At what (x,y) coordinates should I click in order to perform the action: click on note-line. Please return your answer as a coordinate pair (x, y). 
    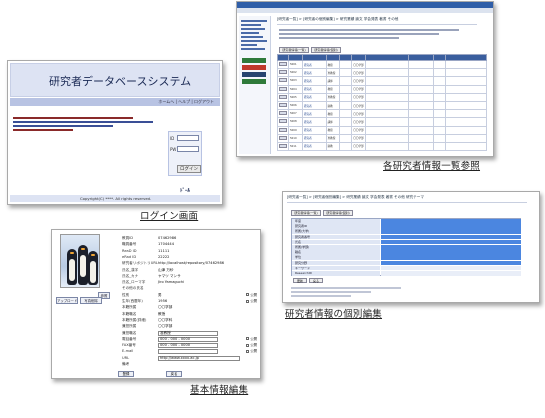
    Looking at the image, I should click on (346, 288).